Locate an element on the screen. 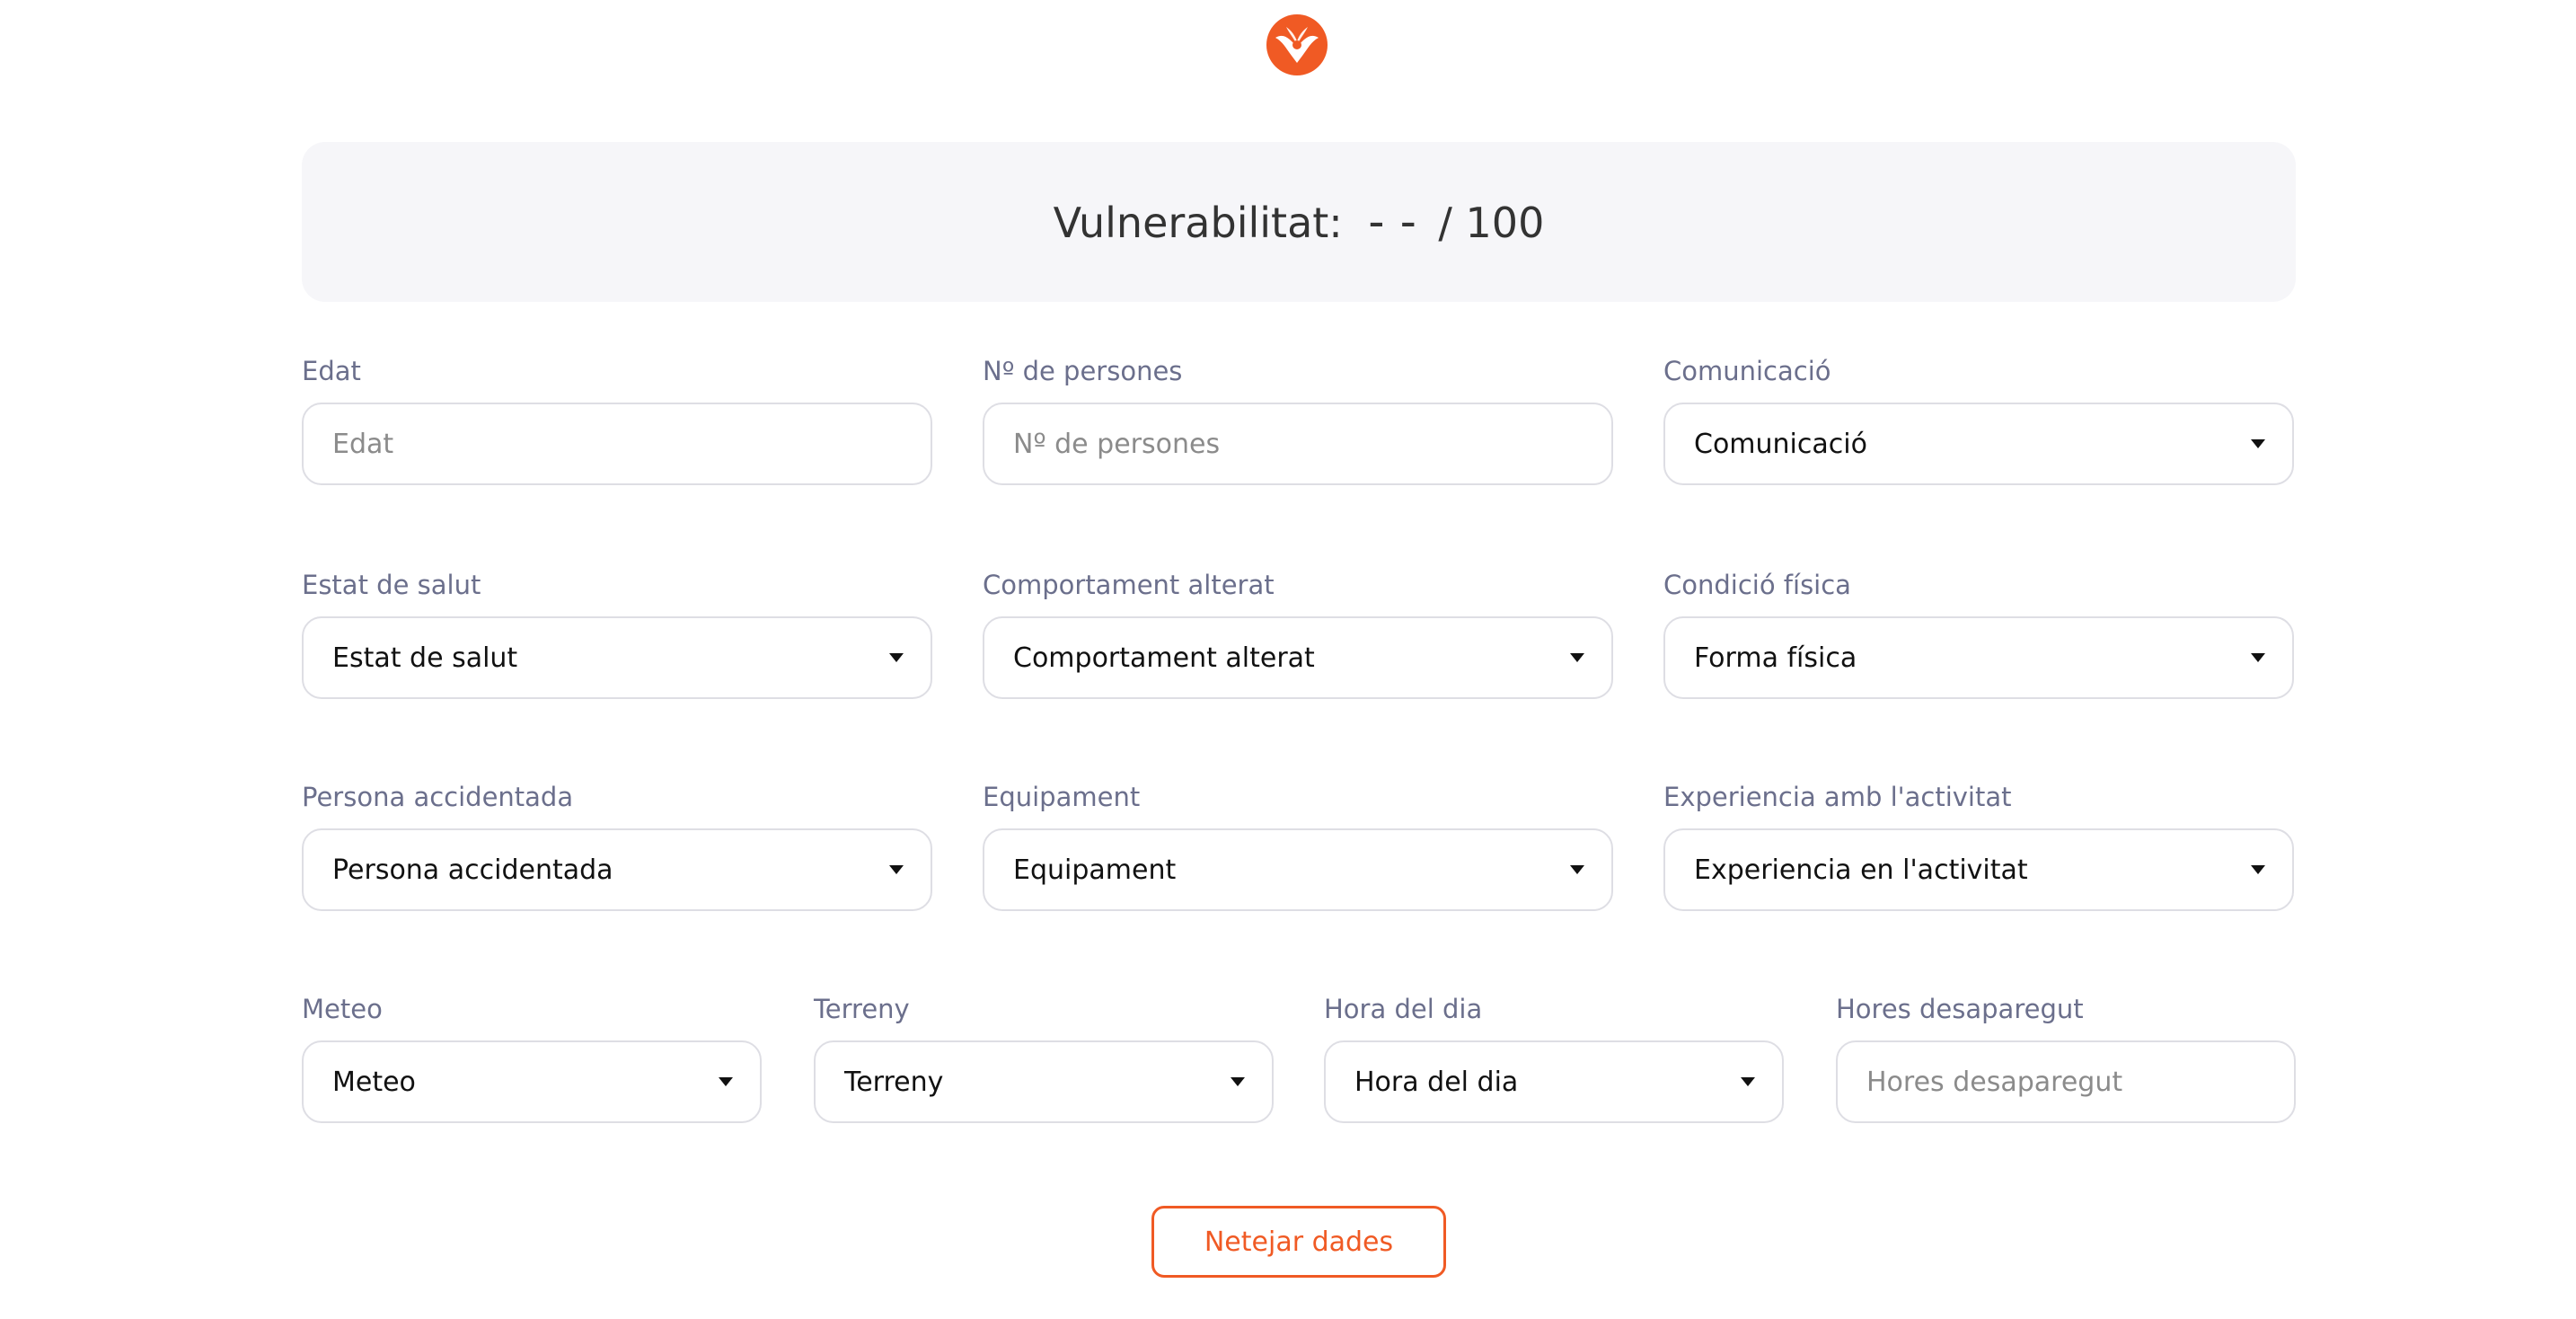  vulnerability-score-panel: Vulnerabilitat: --/ 100 is located at coordinates (1299, 222).